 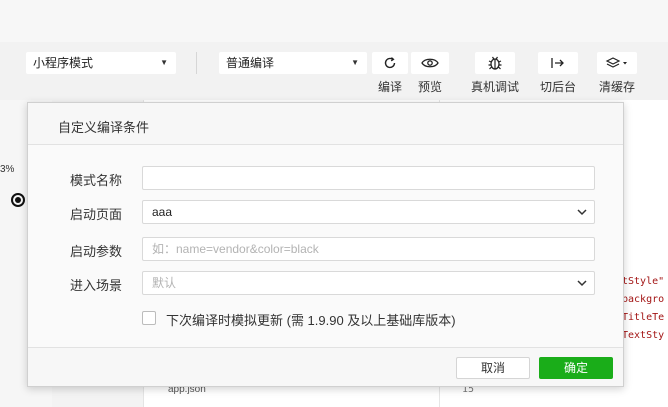 I want to click on compile-button, so click(x=390, y=63).